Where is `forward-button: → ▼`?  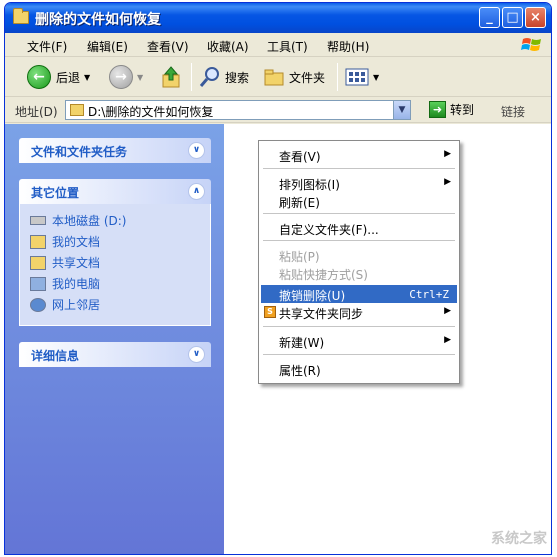 forward-button: → ▼ is located at coordinates (126, 77).